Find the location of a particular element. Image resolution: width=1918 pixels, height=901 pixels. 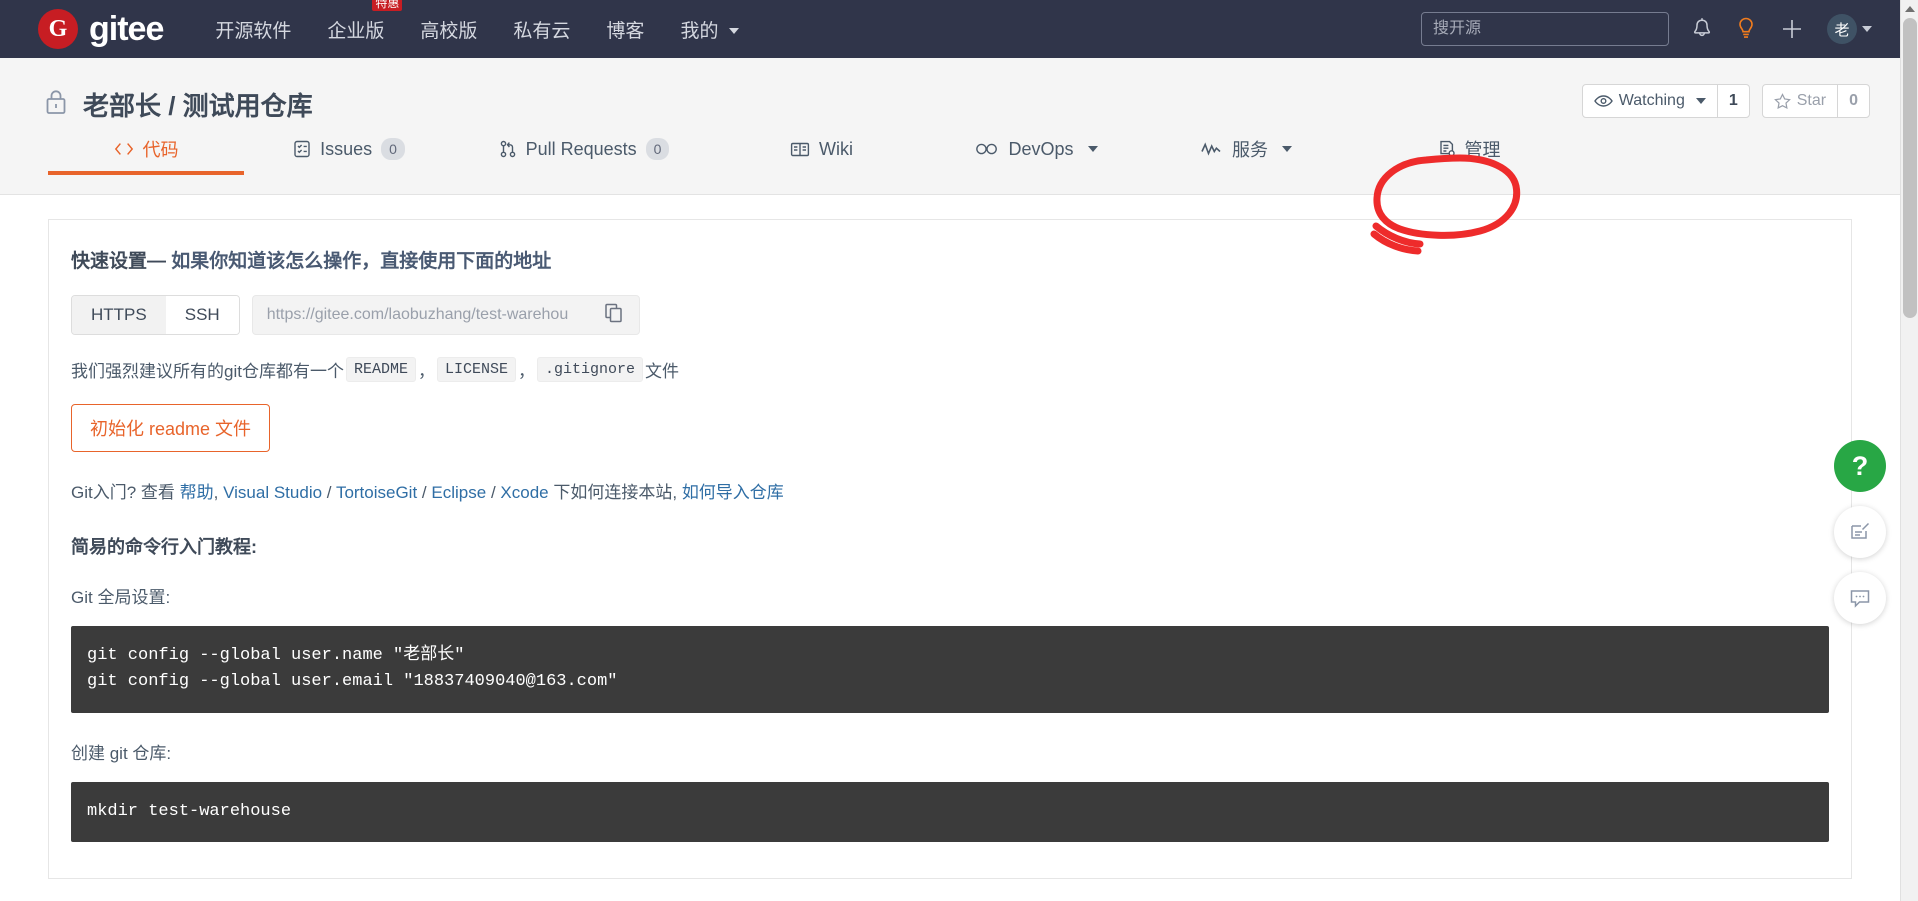

tab-label: 管理 is located at coordinates (1482, 150).